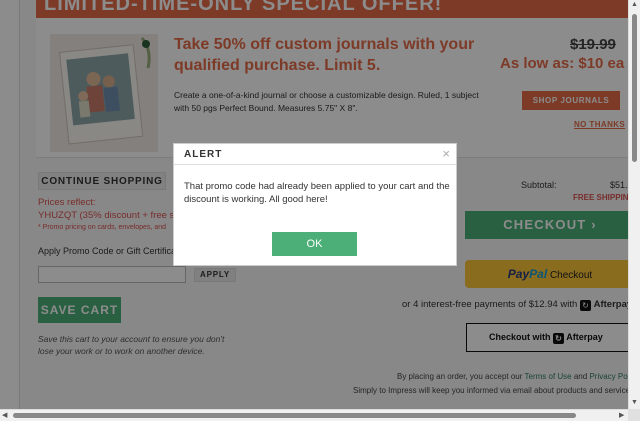 This screenshot has height=421, width=640. Describe the element at coordinates (634, 415) in the screenshot. I see `scrollbar-corner` at that location.